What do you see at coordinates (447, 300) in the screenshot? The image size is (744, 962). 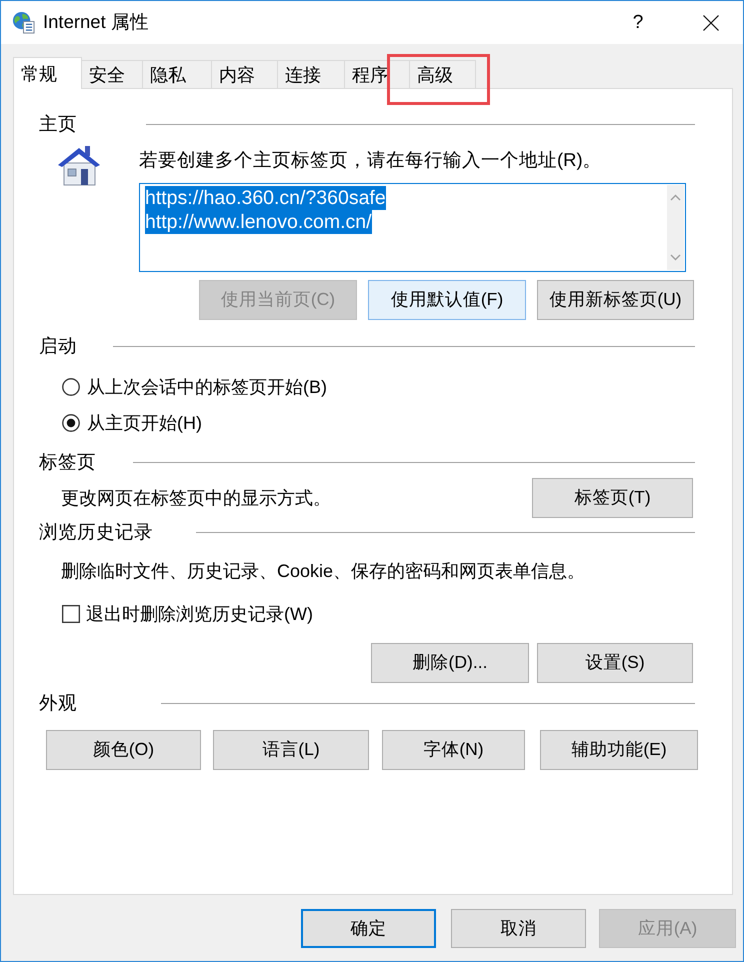 I see `use-default-button: 使用默认值(F)` at bounding box center [447, 300].